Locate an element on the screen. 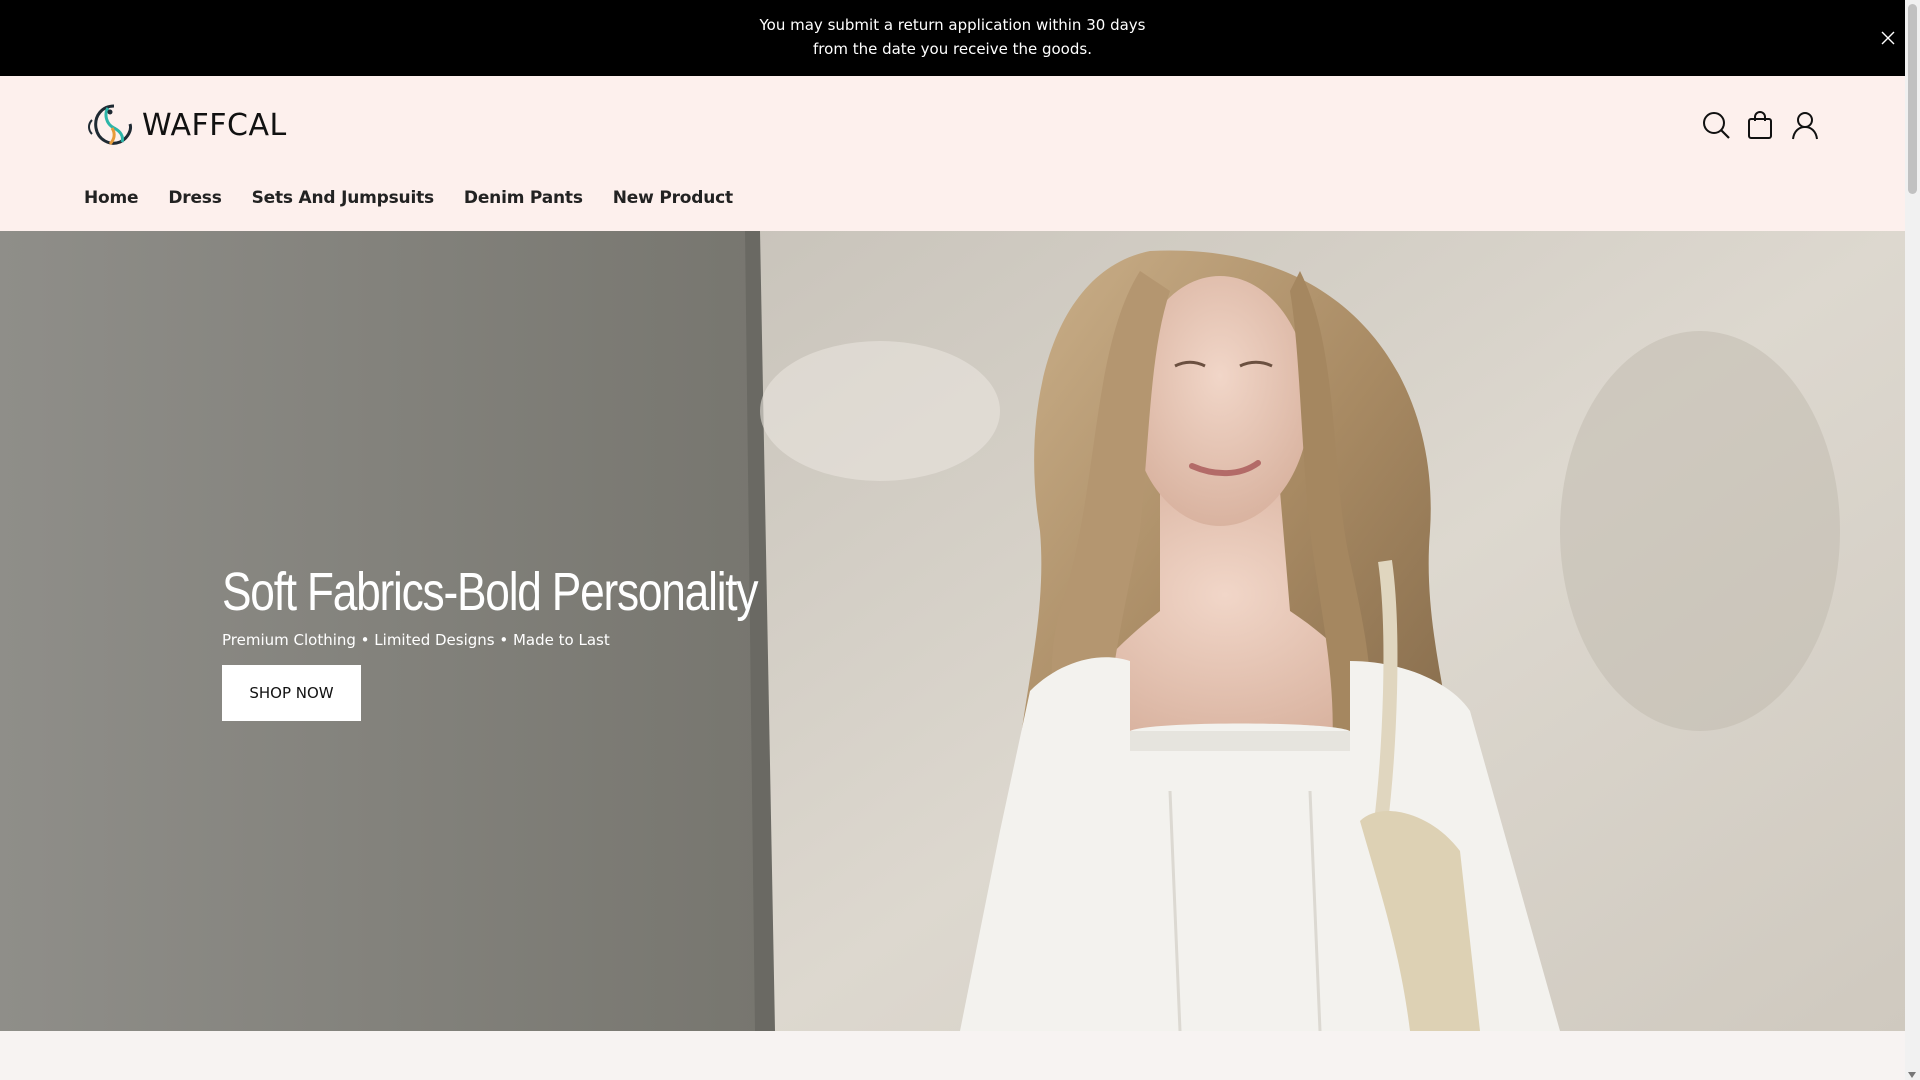 This screenshot has width=1920, height=1080. brand-logo: WAFFCAL is located at coordinates (185, 125).